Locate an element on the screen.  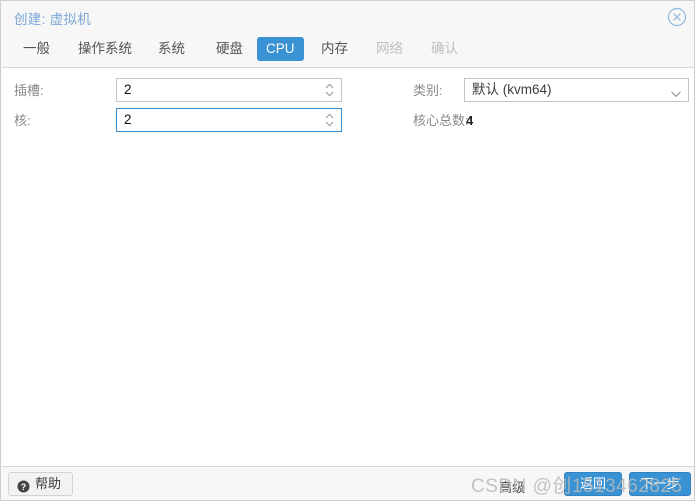
dialog-footer: ? 帮助 高级 返回 下一步 is located at coordinates (348, 484).